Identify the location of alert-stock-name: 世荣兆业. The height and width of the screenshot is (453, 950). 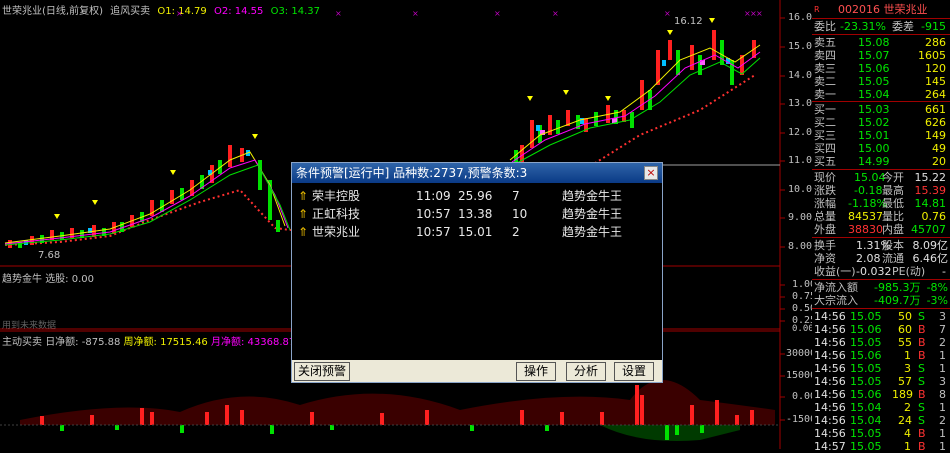
(336, 232).